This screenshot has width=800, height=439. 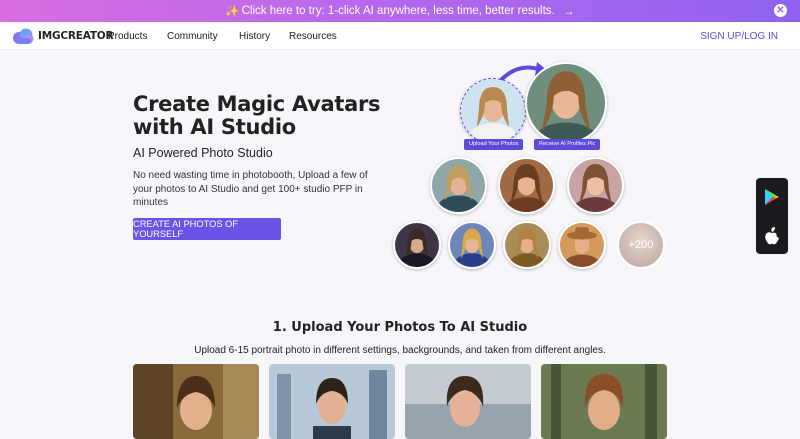 I want to click on cloud-logo-icon, so click(x=23, y=36).